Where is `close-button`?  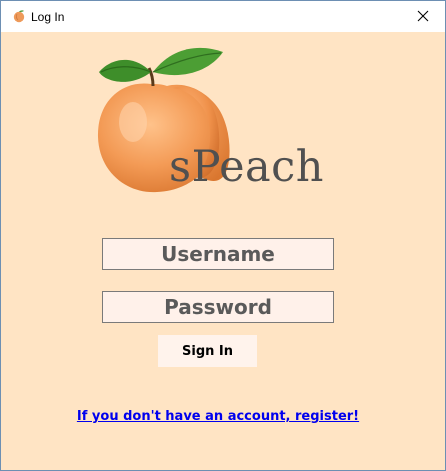 close-button is located at coordinates (423, 16).